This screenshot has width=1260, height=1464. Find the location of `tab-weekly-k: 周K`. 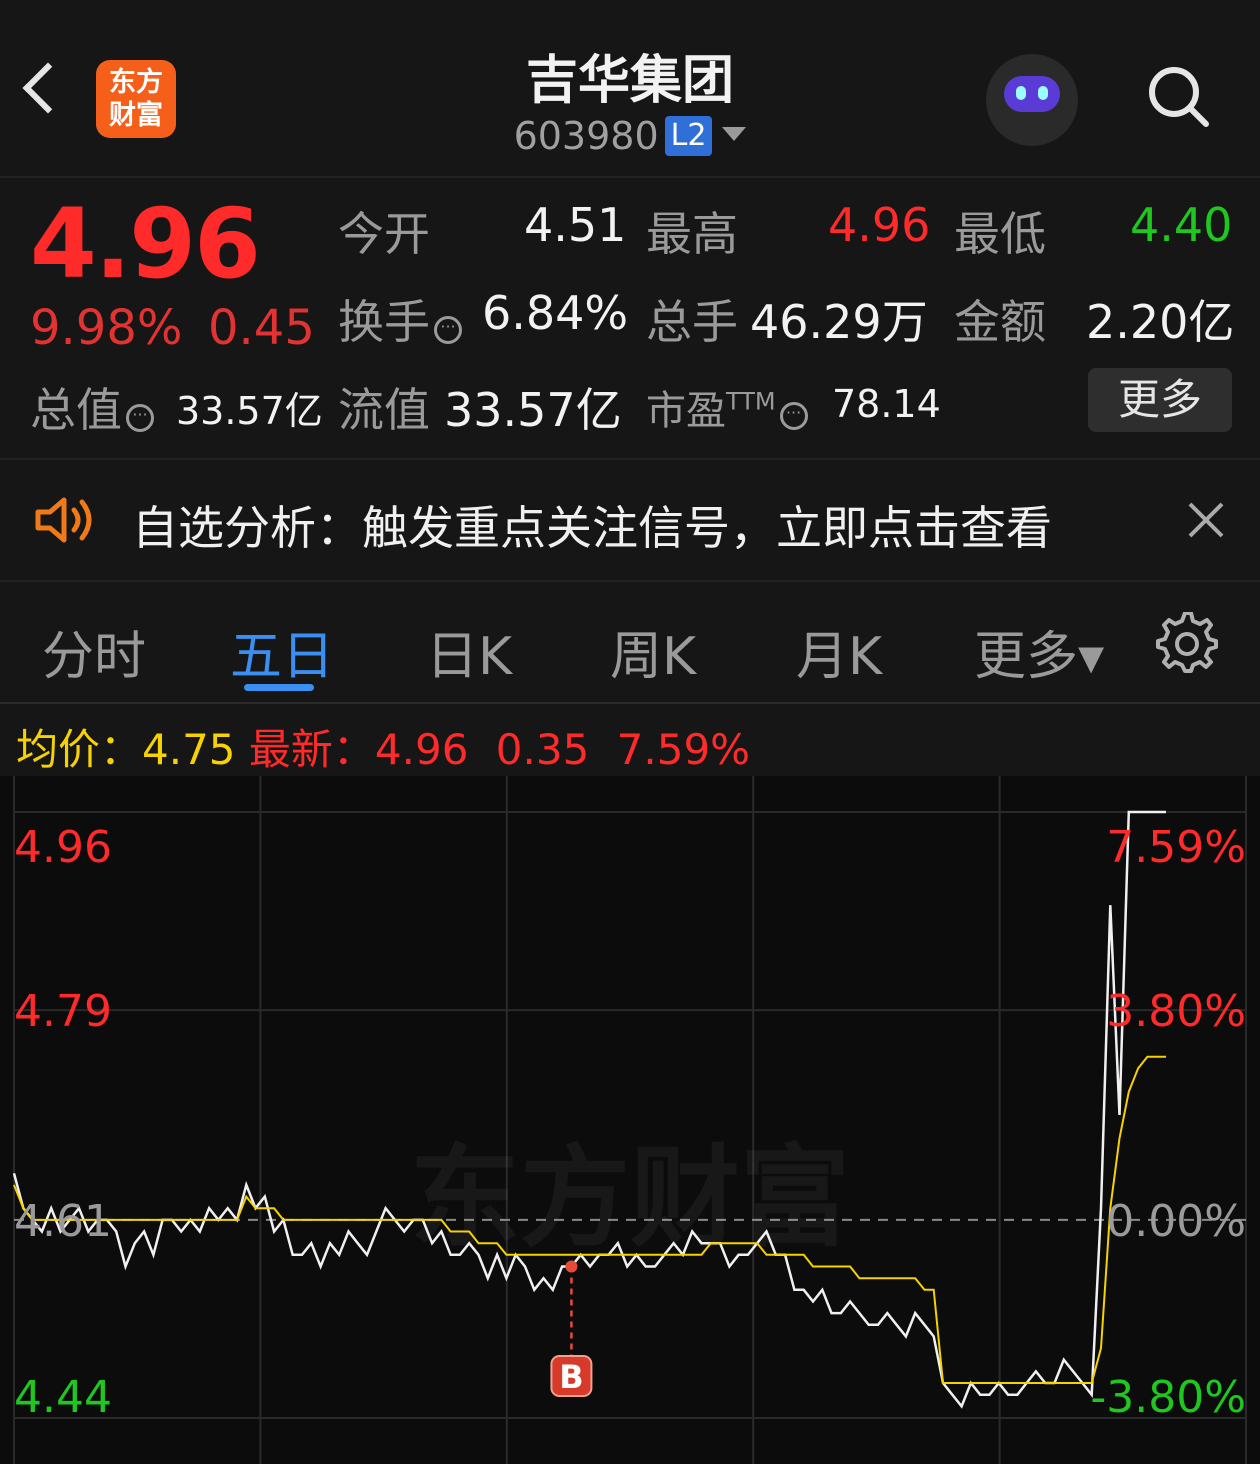

tab-weekly-k: 周K is located at coordinates (653, 651).